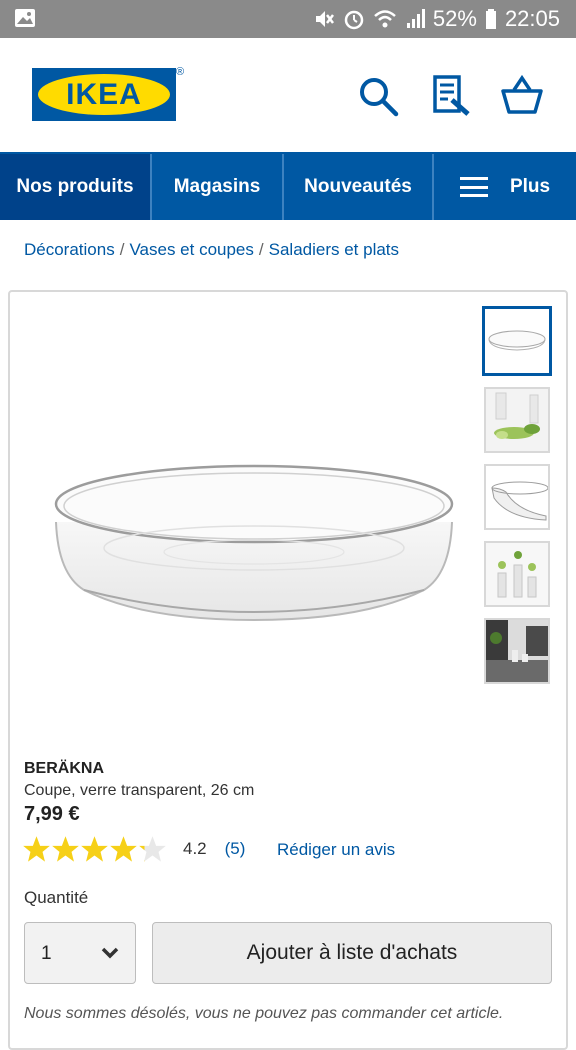 The width and height of the screenshot is (576, 1050). I want to click on nav-item-plus: Plus, so click(505, 187).